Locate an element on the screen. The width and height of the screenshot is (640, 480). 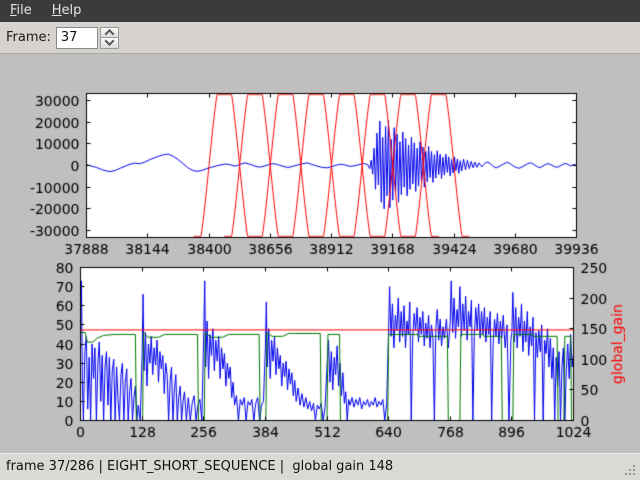
chevron-down-icon is located at coordinates (109, 41).